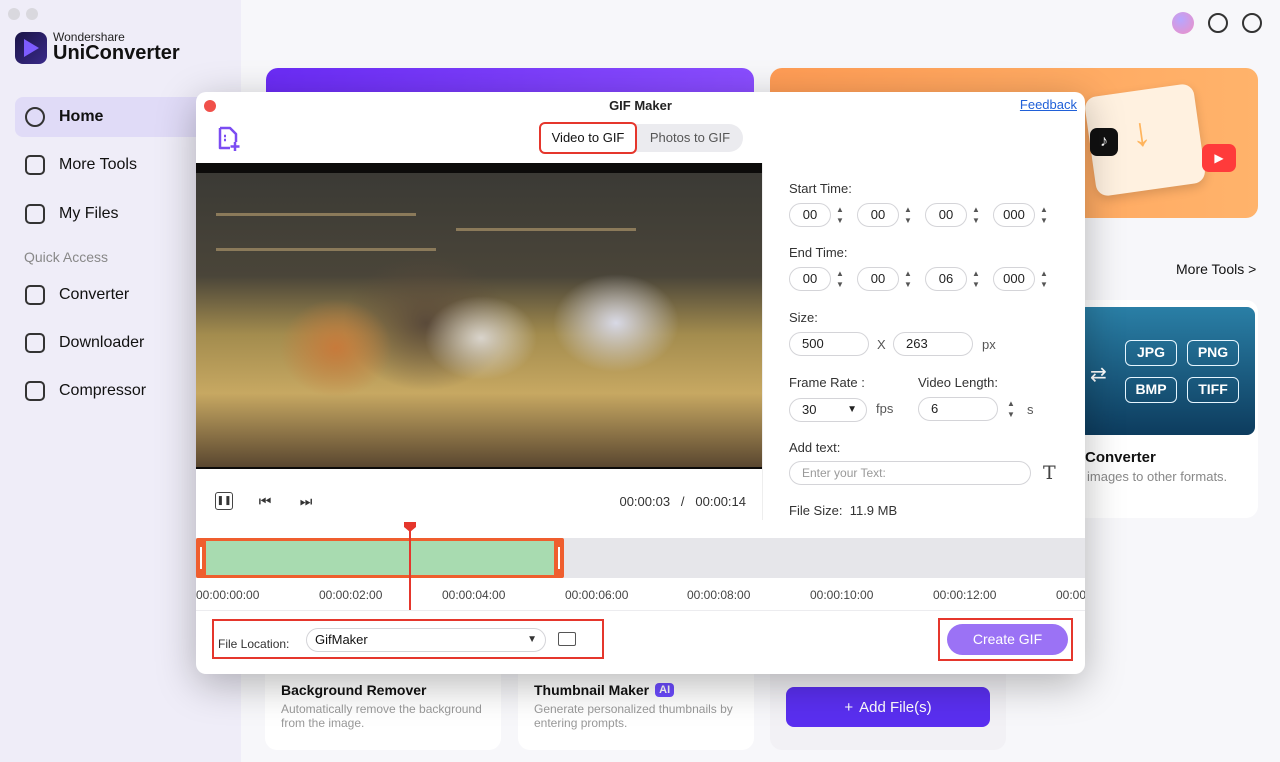  Describe the element at coordinates (1157, 476) in the screenshot. I see `image-converter-desc: images to other formats.` at that location.